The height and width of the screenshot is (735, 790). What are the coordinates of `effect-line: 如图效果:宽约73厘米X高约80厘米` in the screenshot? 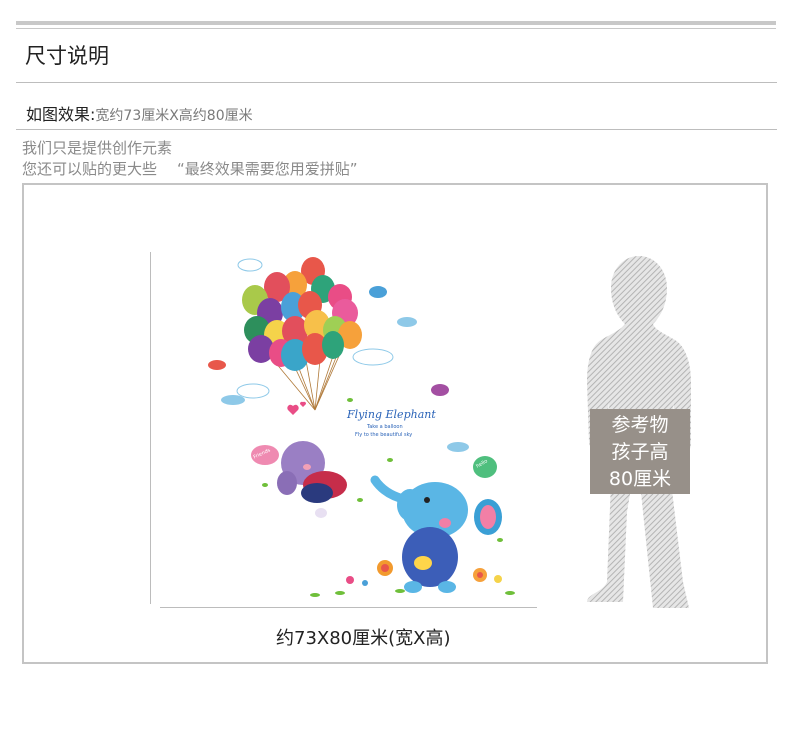 It's located at (139, 113).